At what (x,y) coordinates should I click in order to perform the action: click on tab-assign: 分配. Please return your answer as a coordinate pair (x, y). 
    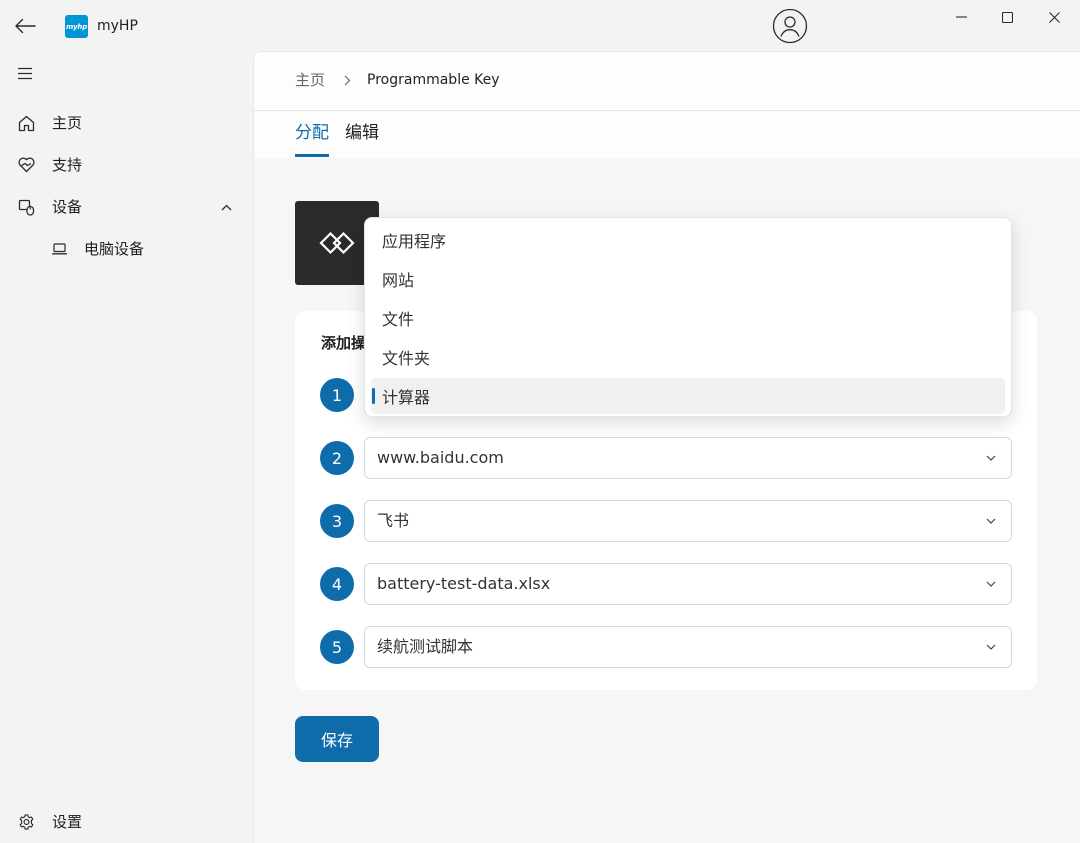
    Looking at the image, I should click on (312, 139).